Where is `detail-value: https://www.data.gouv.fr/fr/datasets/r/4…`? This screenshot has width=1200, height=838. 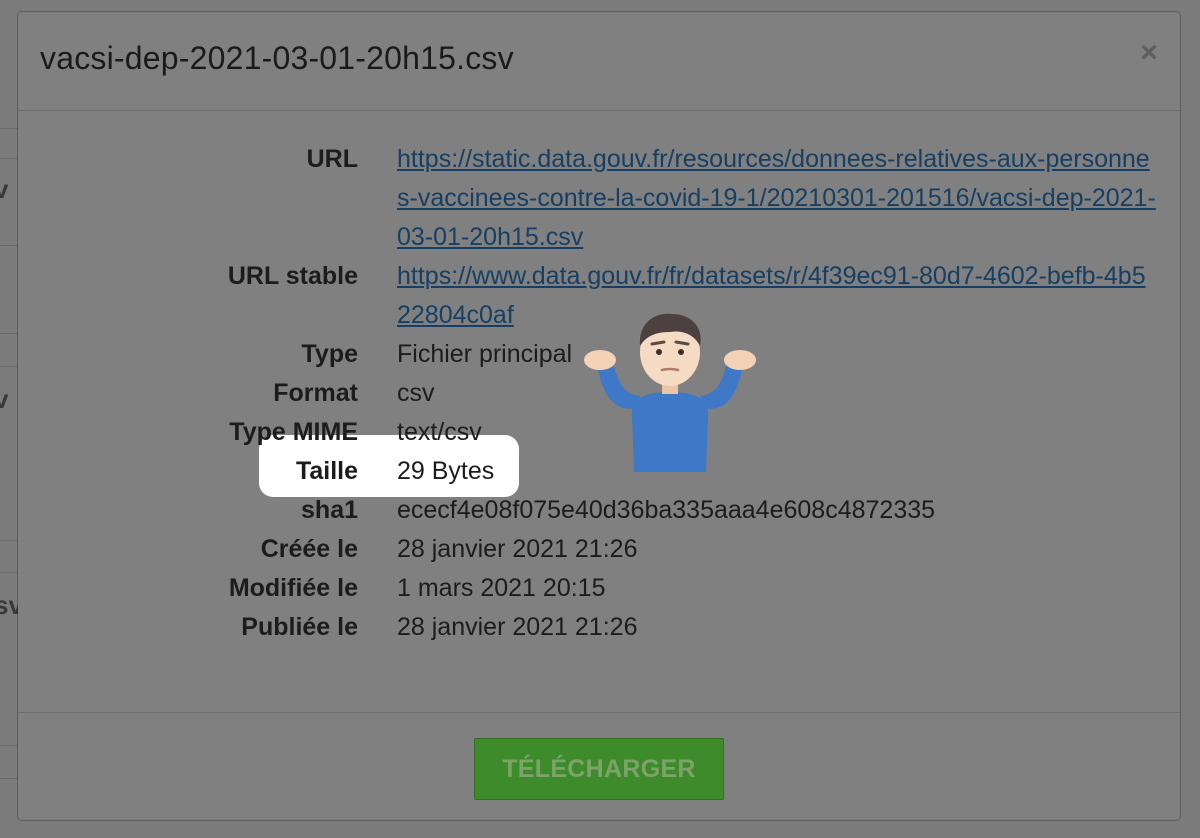
detail-value: https://www.data.gouv.fr/fr/datasets/r/4… is located at coordinates (777, 296).